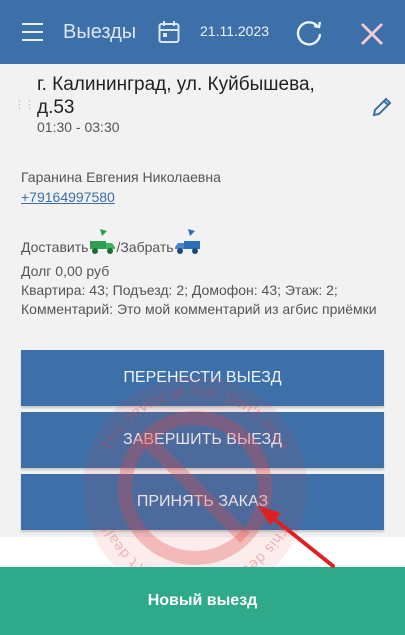  I want to click on close-icon, so click(372, 34).